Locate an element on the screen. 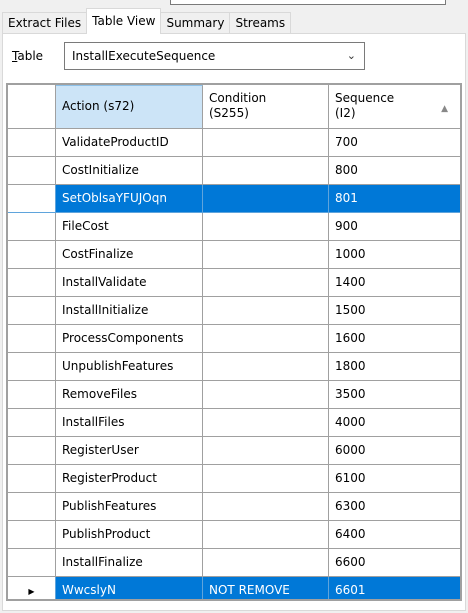  table-row: ProcessComponents 1600 is located at coordinates (234, 339).